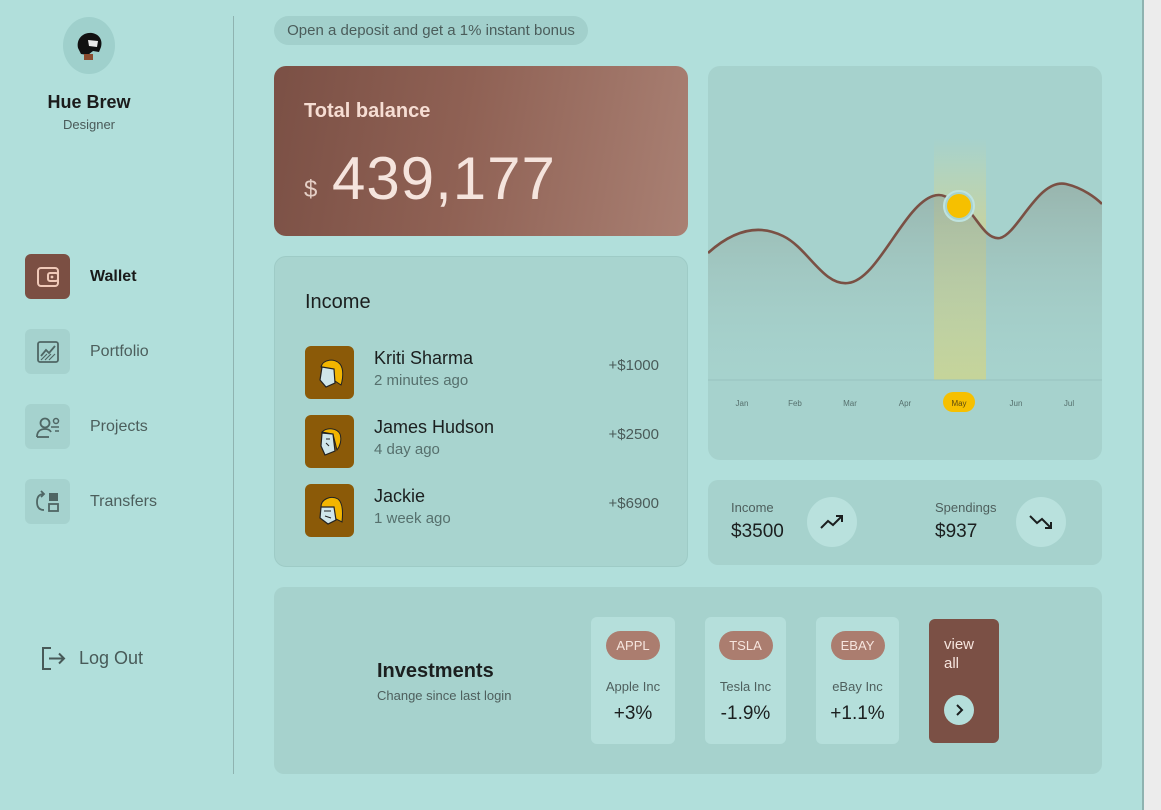  Describe the element at coordinates (89, 102) in the screenshot. I see `profile-name: Hue Brew` at that location.